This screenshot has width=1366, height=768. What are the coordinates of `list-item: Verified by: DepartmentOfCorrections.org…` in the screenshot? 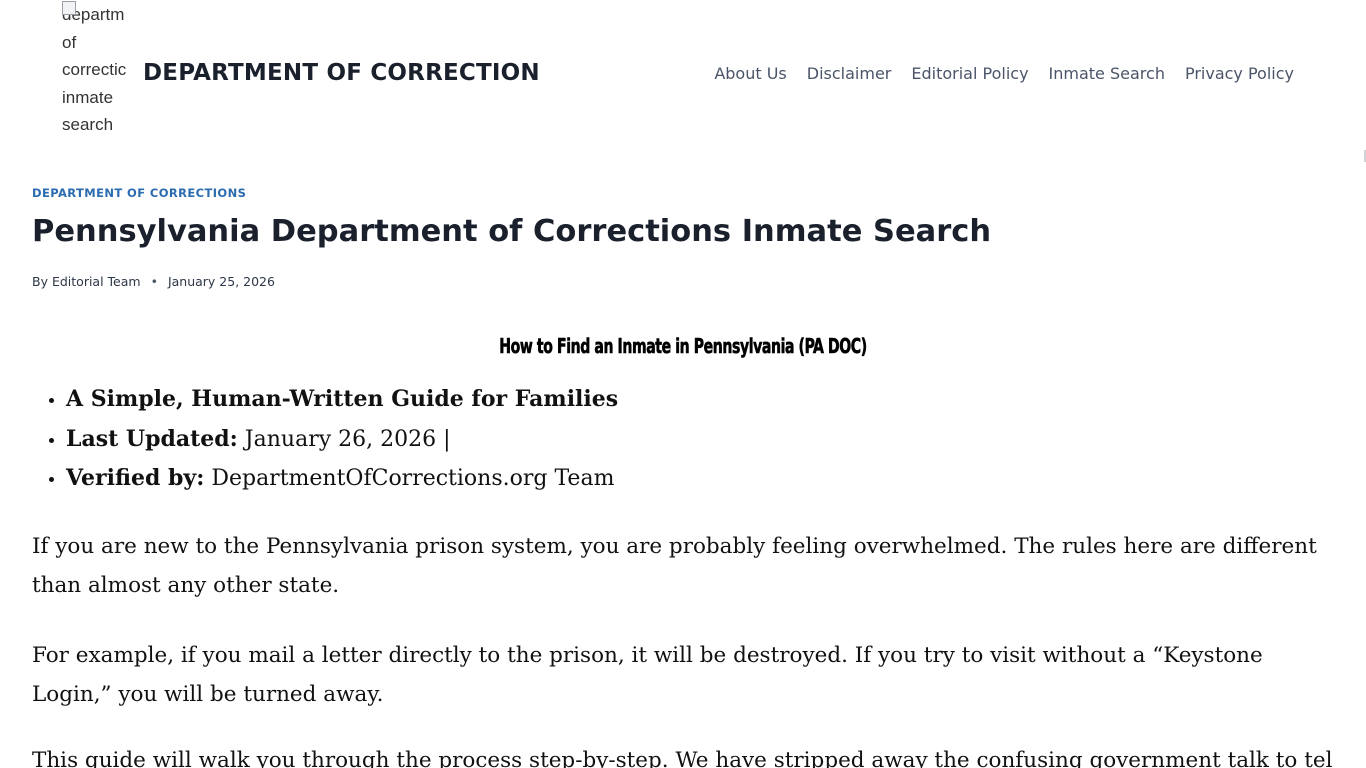 It's located at (342, 479).